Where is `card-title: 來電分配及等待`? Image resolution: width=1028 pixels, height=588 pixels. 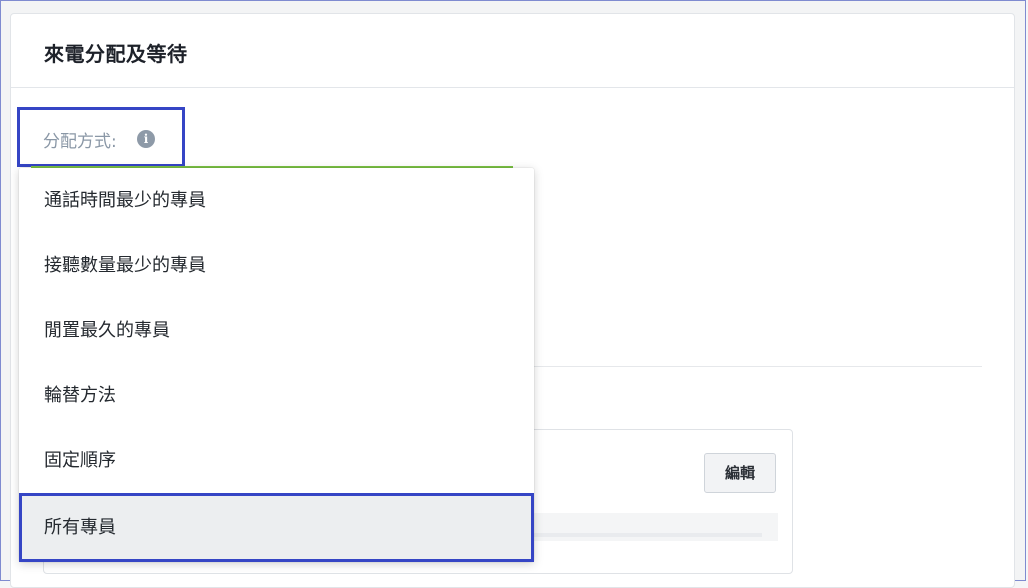 card-title: 來電分配及等待 is located at coordinates (116, 54).